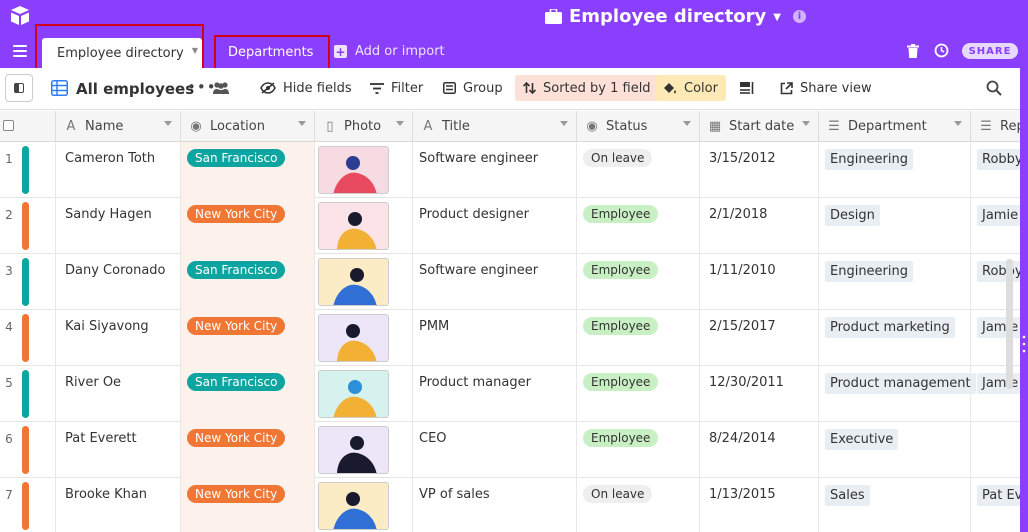 The width and height of the screenshot is (1028, 532). Describe the element at coordinates (895, 126) in the screenshot. I see `column-header-department: ☰ Department` at that location.